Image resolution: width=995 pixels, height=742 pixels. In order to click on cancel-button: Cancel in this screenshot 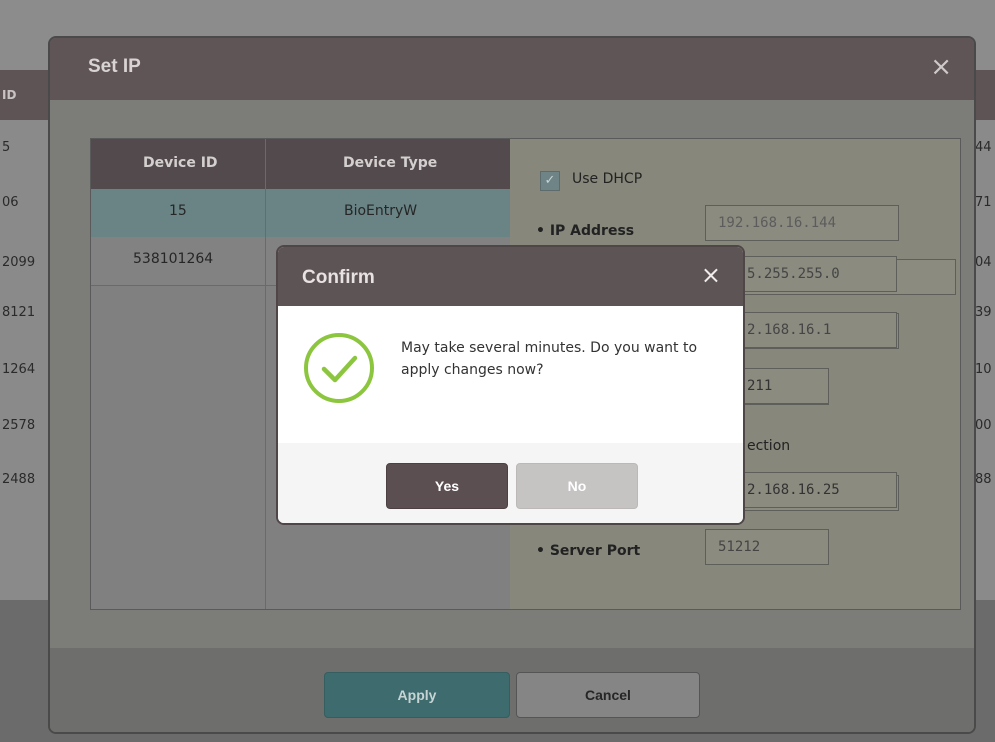, I will do `click(608, 695)`.